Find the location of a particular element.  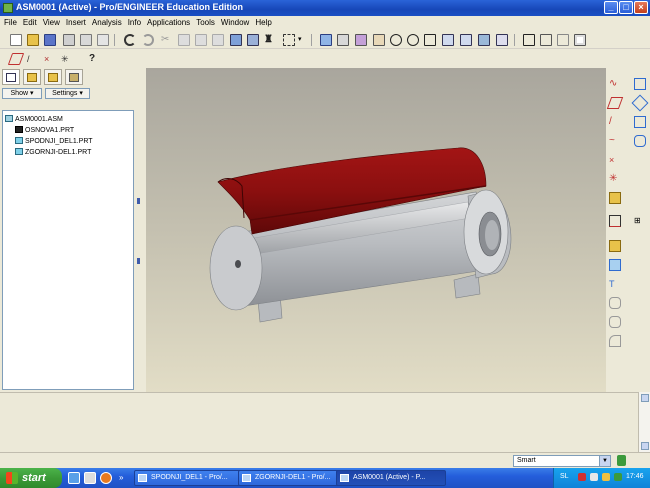

context-help-icon: ? is located at coordinates (95, 59).